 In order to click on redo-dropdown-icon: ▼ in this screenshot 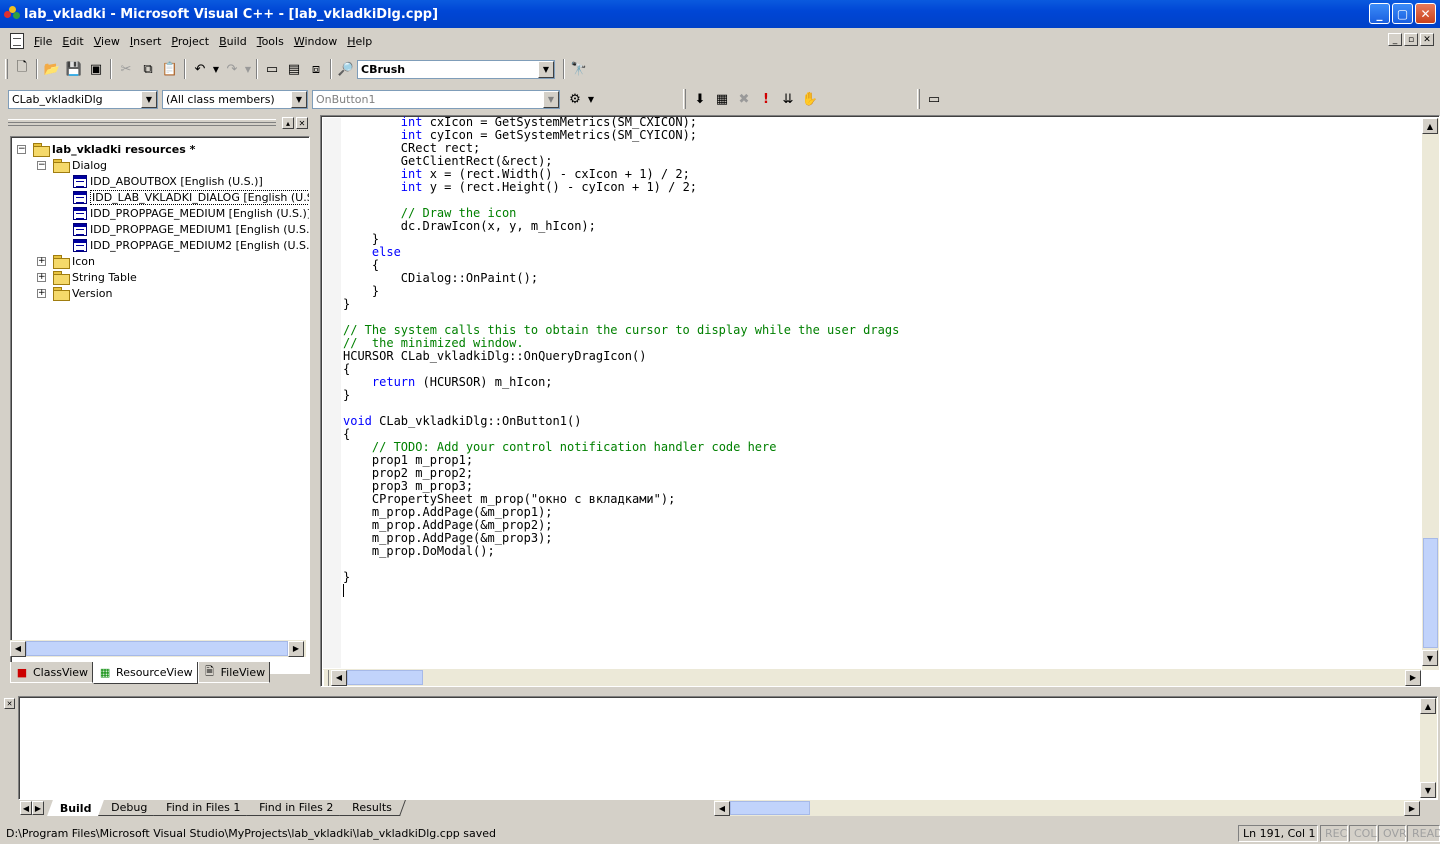, I will do `click(248, 69)`.